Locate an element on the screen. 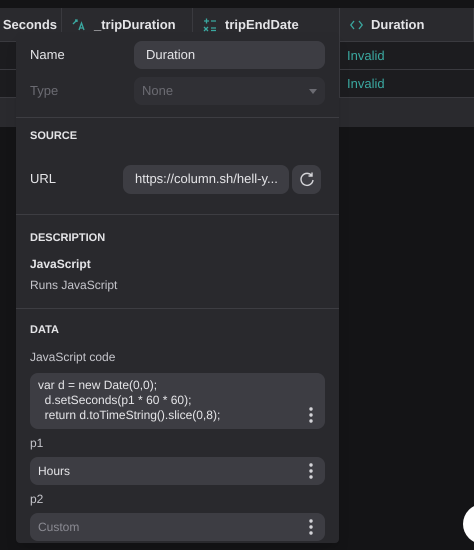  field-label: Name is located at coordinates (48, 55).